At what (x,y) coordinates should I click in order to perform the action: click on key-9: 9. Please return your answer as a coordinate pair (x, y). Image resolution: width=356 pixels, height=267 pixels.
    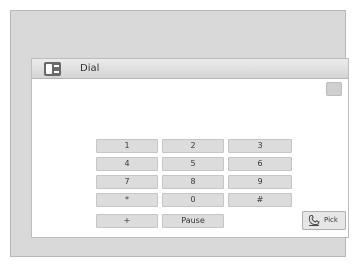
    Looking at the image, I should click on (260, 182).